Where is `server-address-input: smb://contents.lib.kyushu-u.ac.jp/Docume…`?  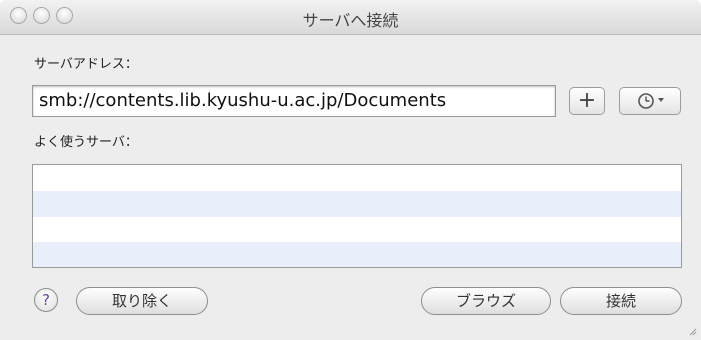 server-address-input: smb://contents.lib.kyushu-u.ac.jp/Docume… is located at coordinates (294, 101).